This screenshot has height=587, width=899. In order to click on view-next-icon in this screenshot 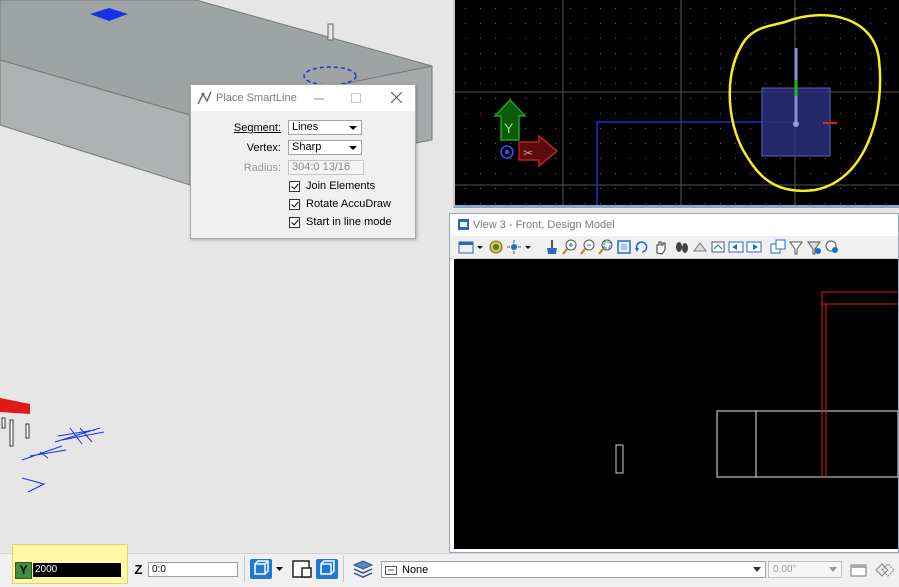, I will do `click(718, 247)`.